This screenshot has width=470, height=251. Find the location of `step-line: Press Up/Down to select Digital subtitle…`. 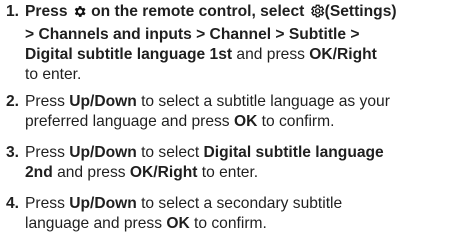

step-line: Press Up/Down to select Digital subtitle… is located at coordinates (245, 153).